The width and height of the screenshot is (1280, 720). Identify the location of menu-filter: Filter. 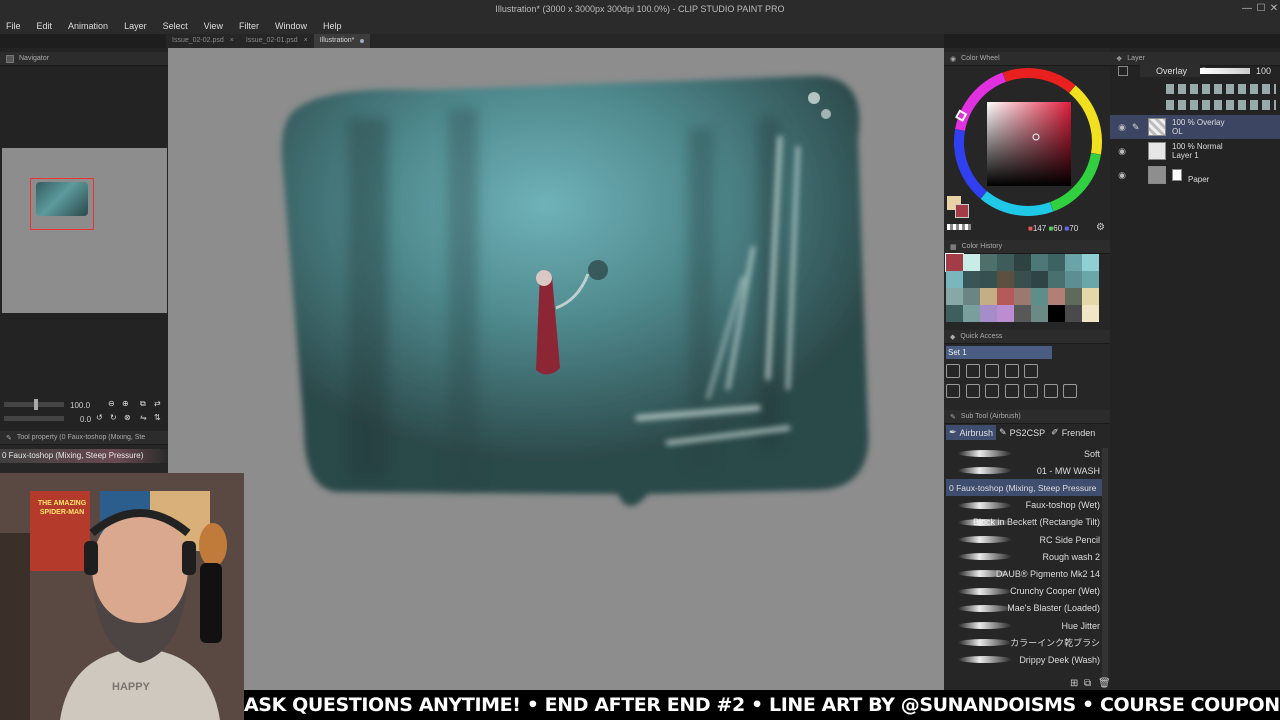
(249, 26).